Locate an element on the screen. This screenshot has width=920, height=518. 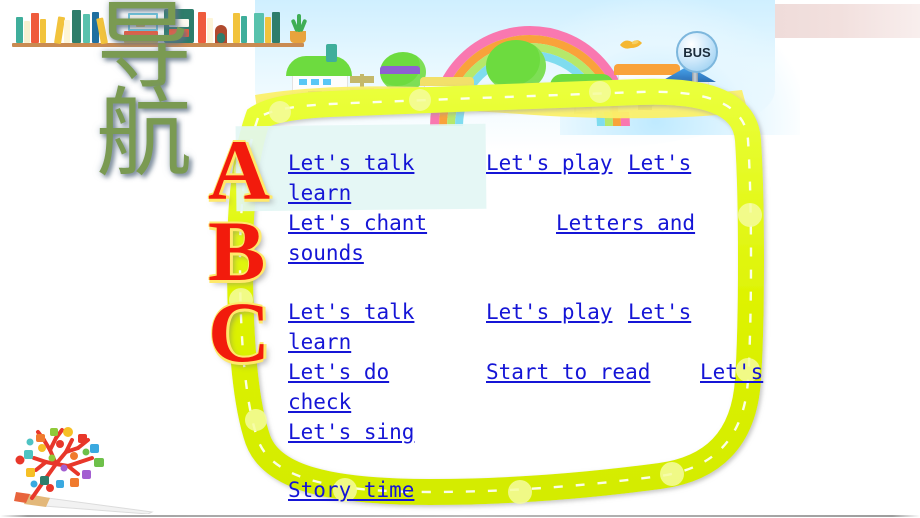
link-lets-talk-c: Let's talk is located at coordinates (351, 312).